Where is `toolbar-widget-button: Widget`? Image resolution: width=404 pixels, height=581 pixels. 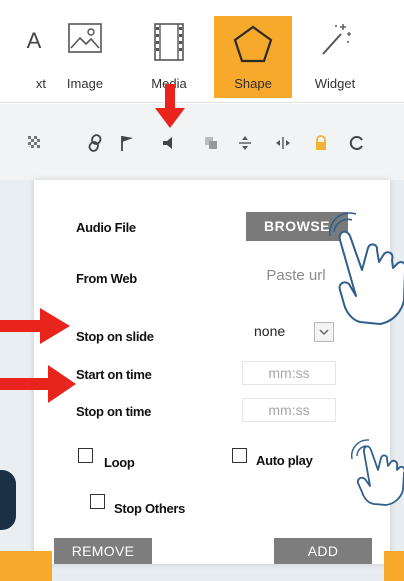 toolbar-widget-button: Widget is located at coordinates (335, 53).